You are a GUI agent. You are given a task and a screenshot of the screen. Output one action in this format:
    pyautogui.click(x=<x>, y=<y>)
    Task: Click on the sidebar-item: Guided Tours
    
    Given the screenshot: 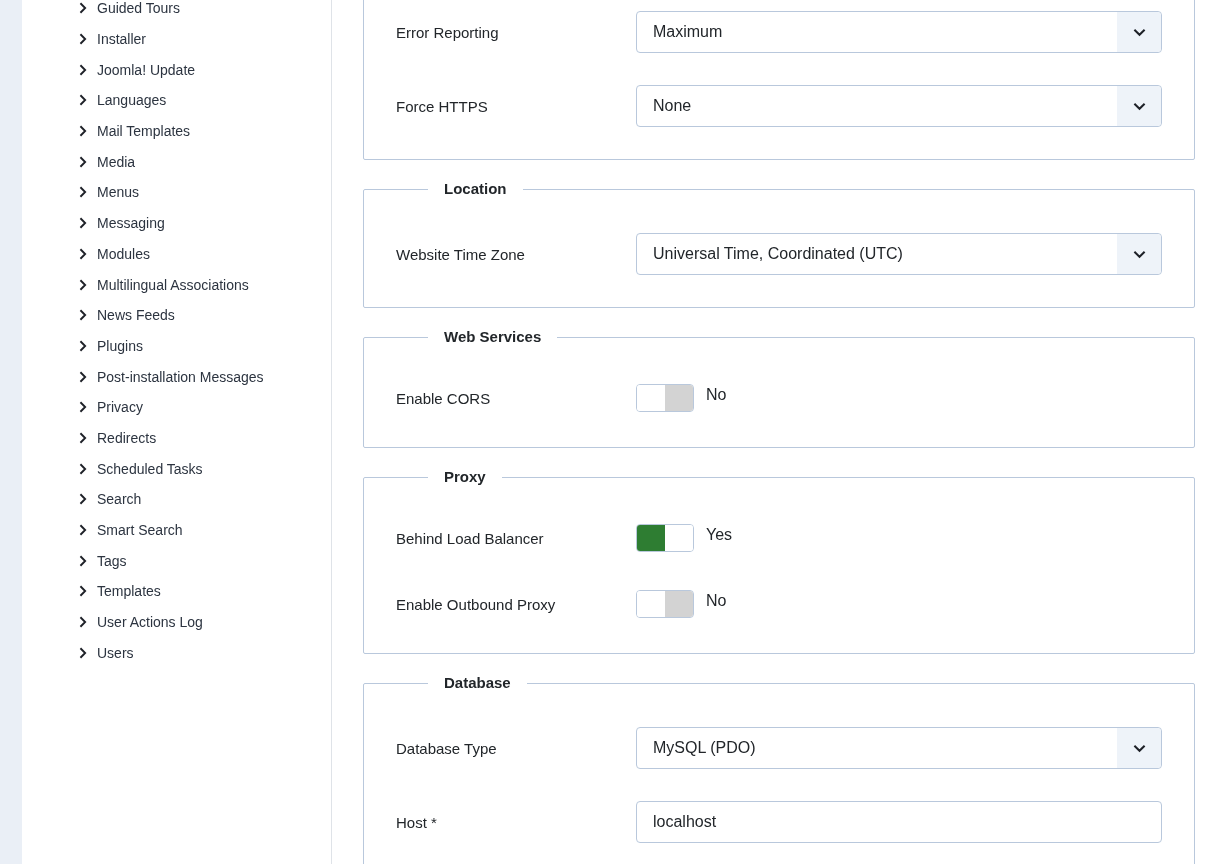 What is the action you would take?
    pyautogui.click(x=205, y=12)
    